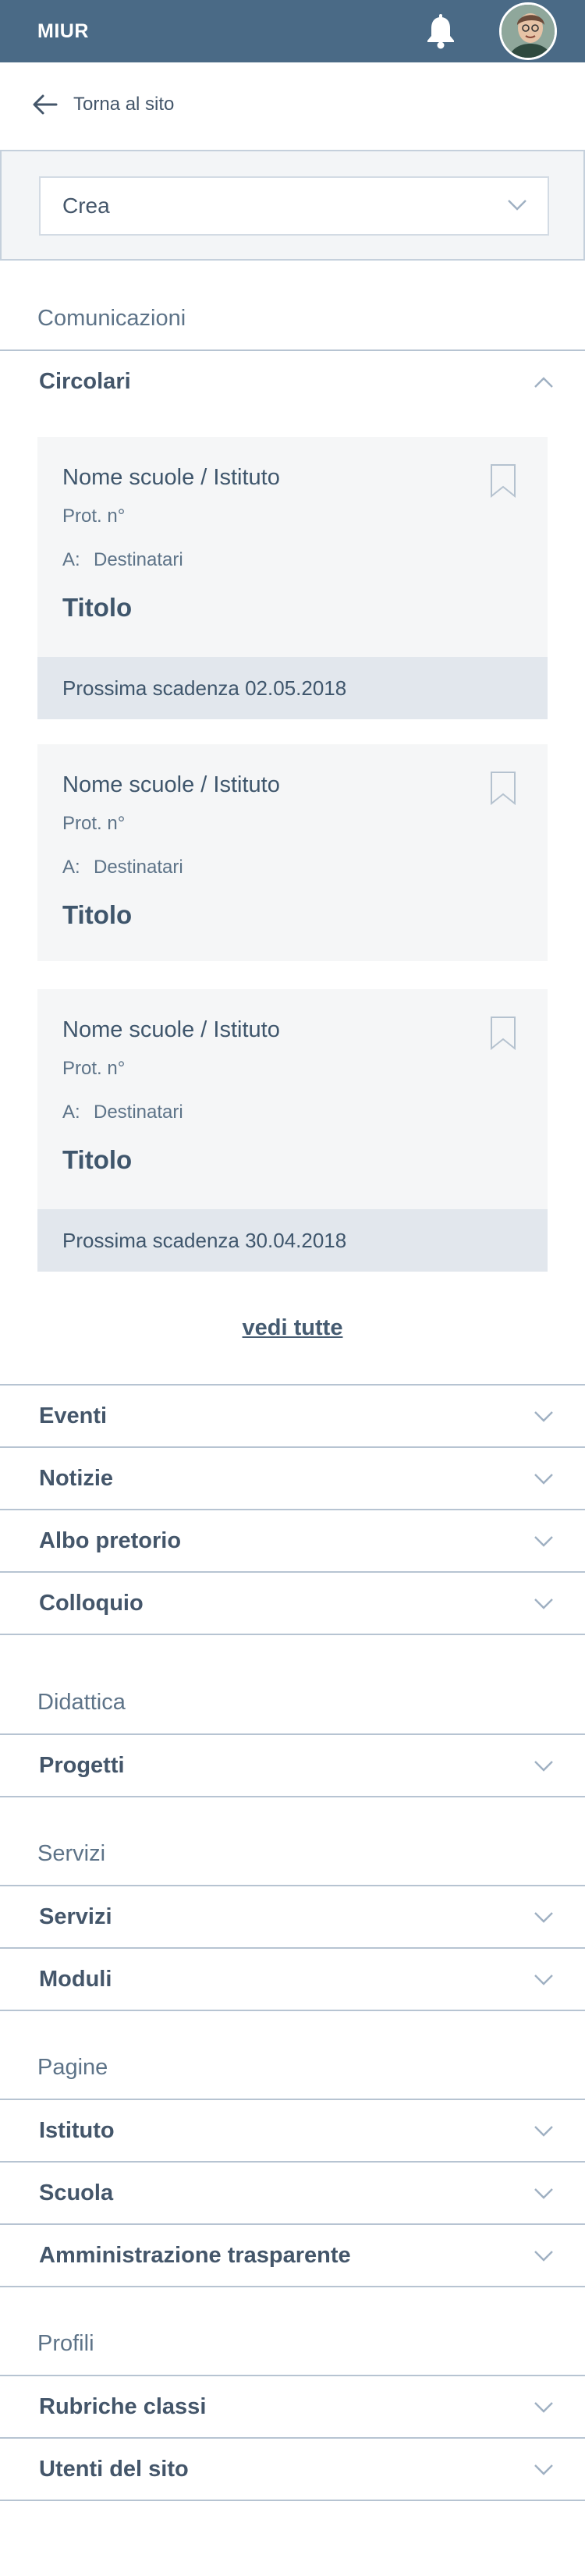  Describe the element at coordinates (73, 2067) in the screenshot. I see `section-title-pagine: Pagine` at that location.